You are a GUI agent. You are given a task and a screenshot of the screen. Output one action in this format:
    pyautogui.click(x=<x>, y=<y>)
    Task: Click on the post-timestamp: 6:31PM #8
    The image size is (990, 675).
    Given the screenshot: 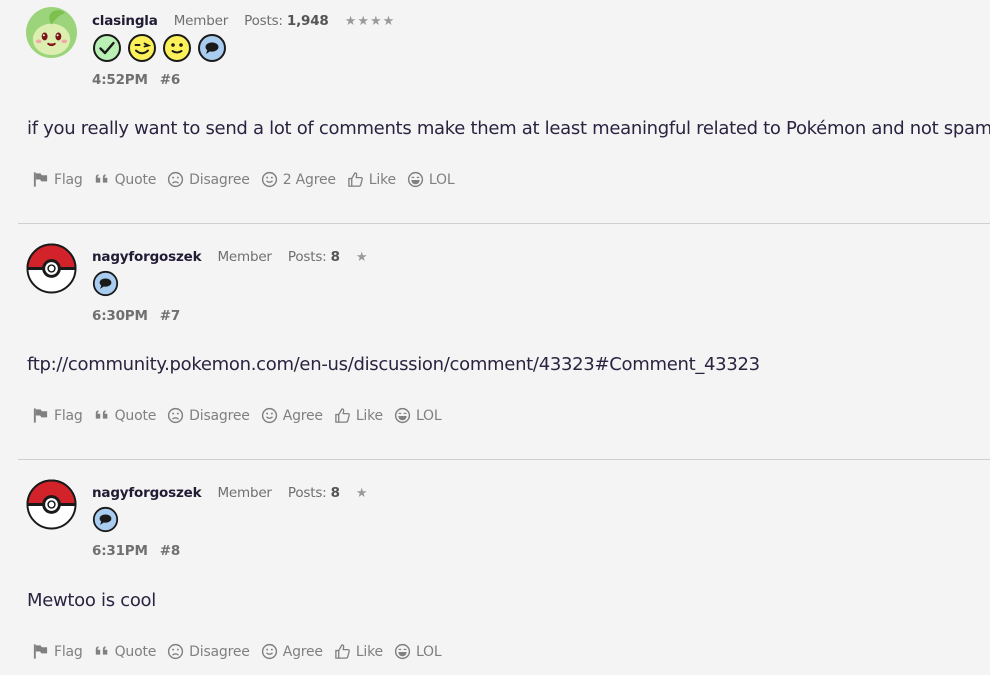 What is the action you would take?
    pyautogui.click(x=136, y=551)
    